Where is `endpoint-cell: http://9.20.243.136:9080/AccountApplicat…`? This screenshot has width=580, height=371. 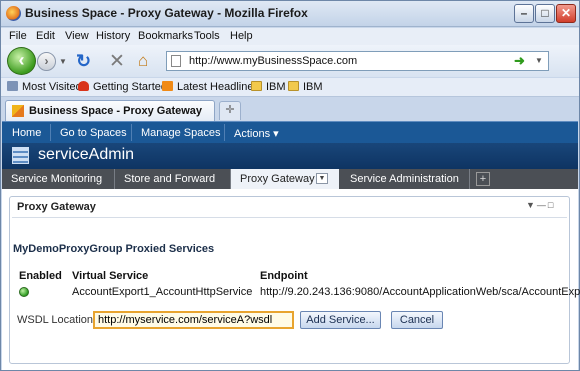 endpoint-cell: http://9.20.243.136:9080/AccountApplicat… is located at coordinates (420, 292).